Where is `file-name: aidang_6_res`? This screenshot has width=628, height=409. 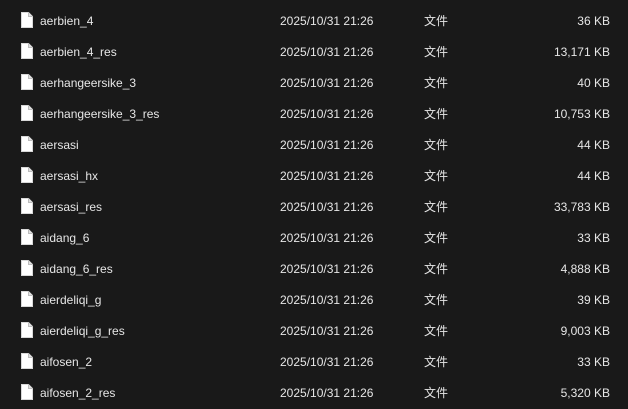
file-name: aidang_6_res is located at coordinates (76, 268).